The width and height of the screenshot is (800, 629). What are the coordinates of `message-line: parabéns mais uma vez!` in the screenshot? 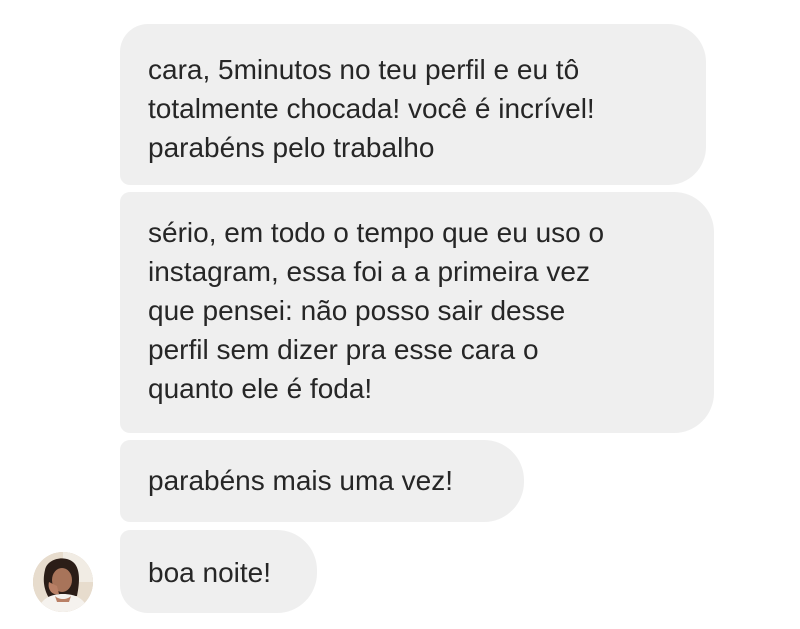 It's located at (301, 480).